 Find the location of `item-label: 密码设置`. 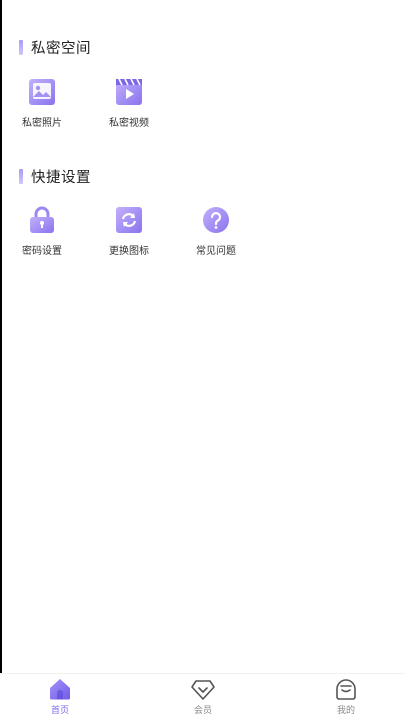

item-label: 密码设置 is located at coordinates (42, 251).